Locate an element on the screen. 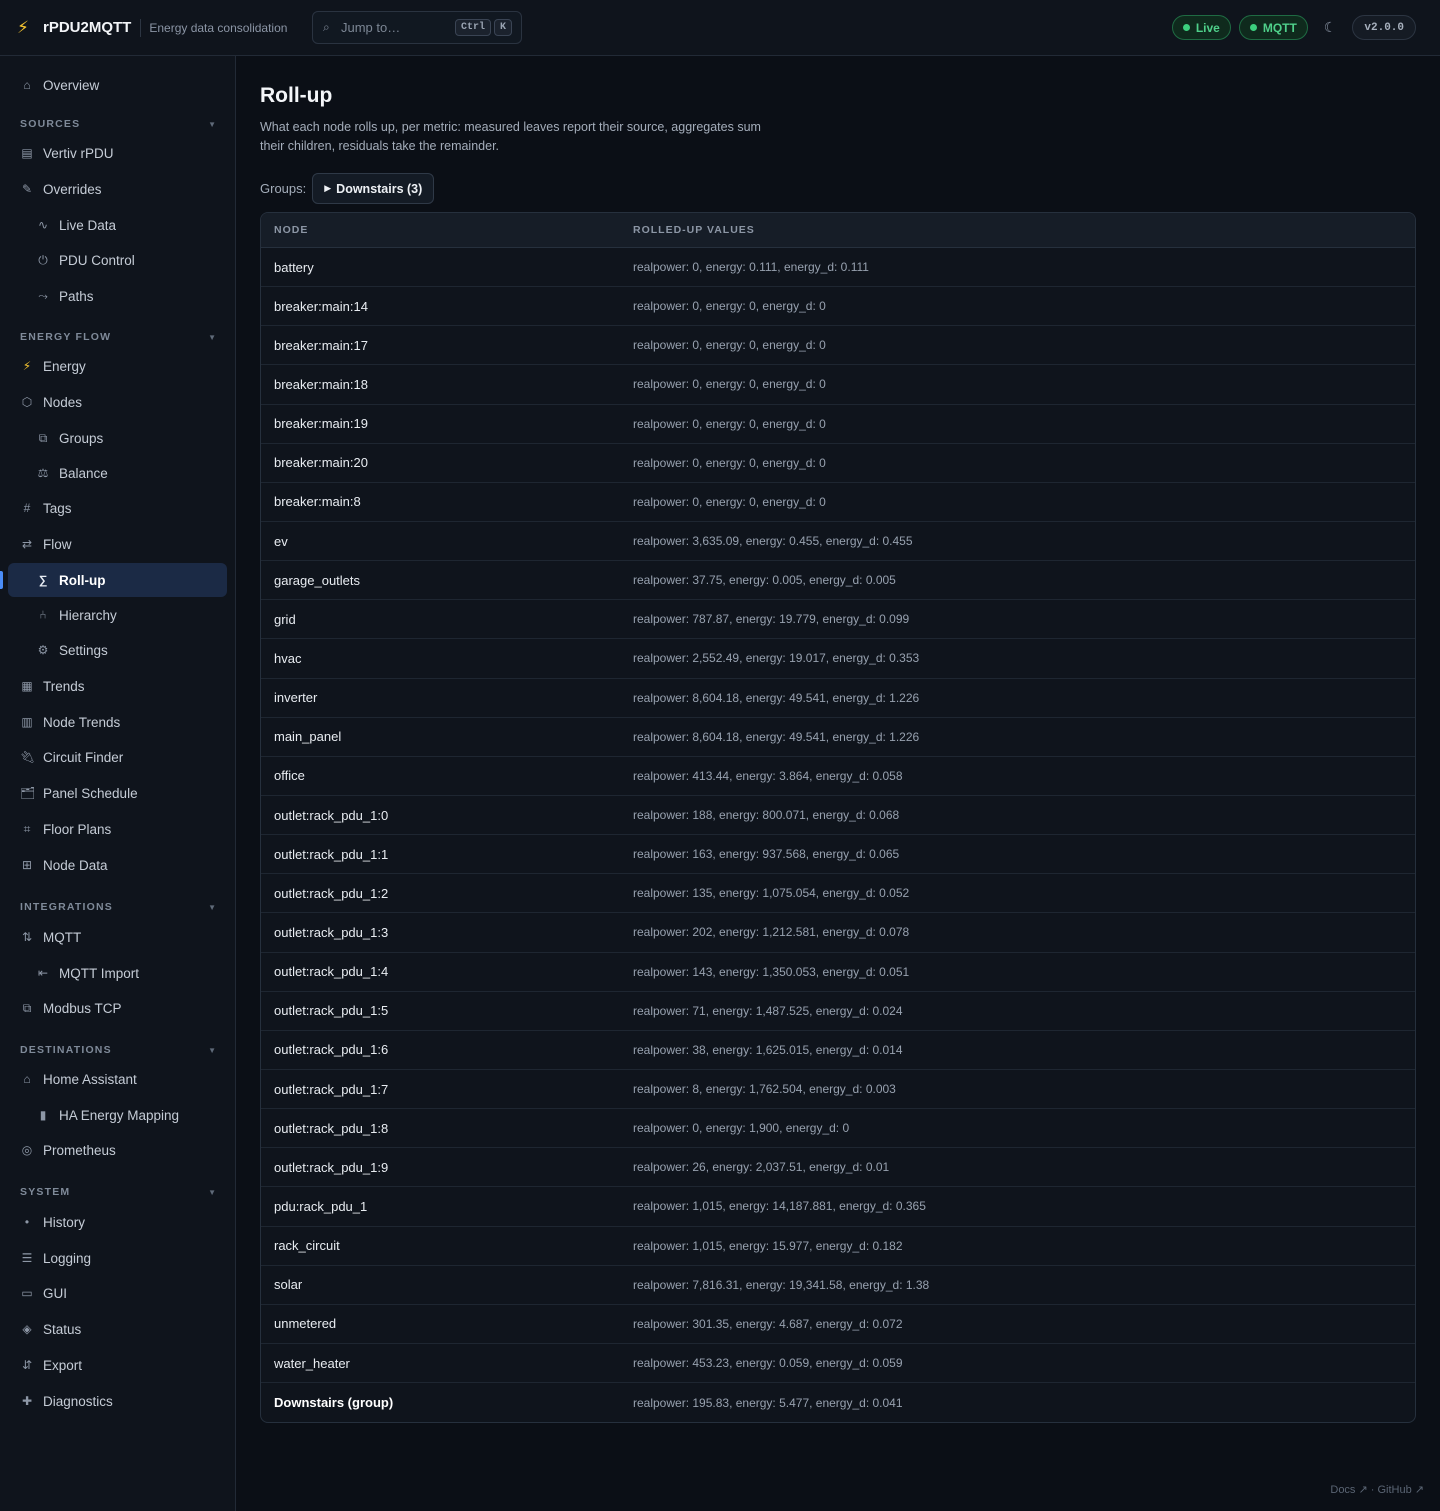 The height and width of the screenshot is (1511, 1440). node-cell: solar is located at coordinates (288, 1285).